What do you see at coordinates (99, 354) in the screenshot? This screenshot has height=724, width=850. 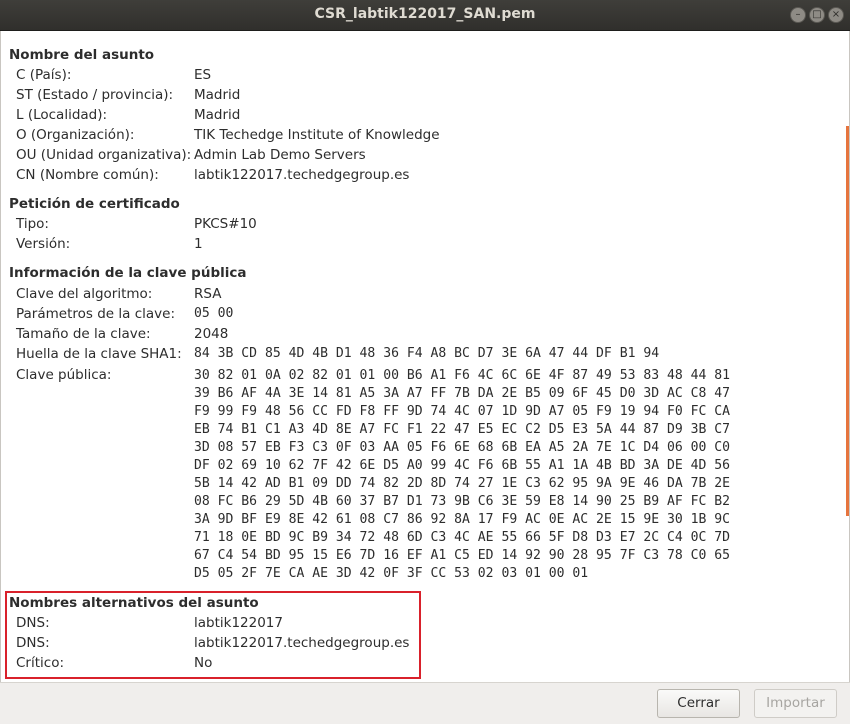 I see `field-label: Huella de la clave SHA1:` at bounding box center [99, 354].